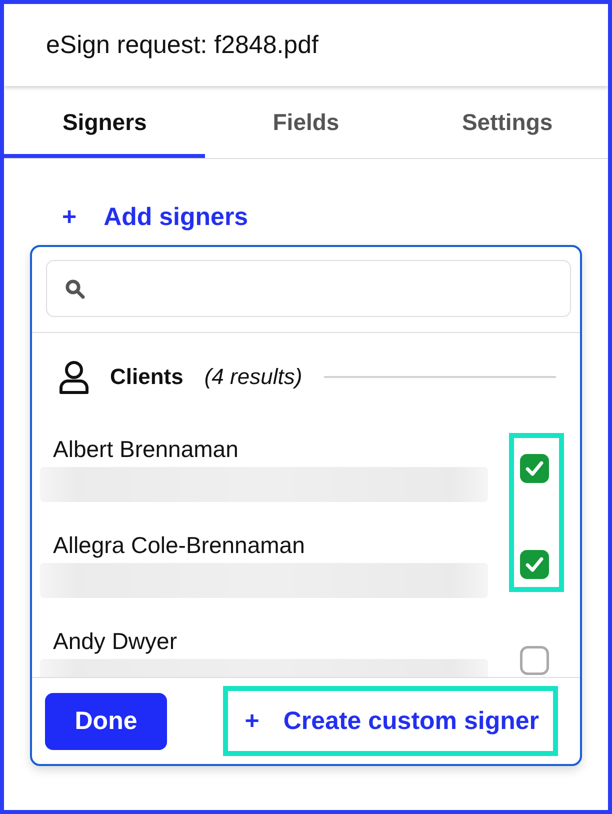 This screenshot has height=814, width=612. Describe the element at coordinates (308, 288) in the screenshot. I see `search-field` at that location.